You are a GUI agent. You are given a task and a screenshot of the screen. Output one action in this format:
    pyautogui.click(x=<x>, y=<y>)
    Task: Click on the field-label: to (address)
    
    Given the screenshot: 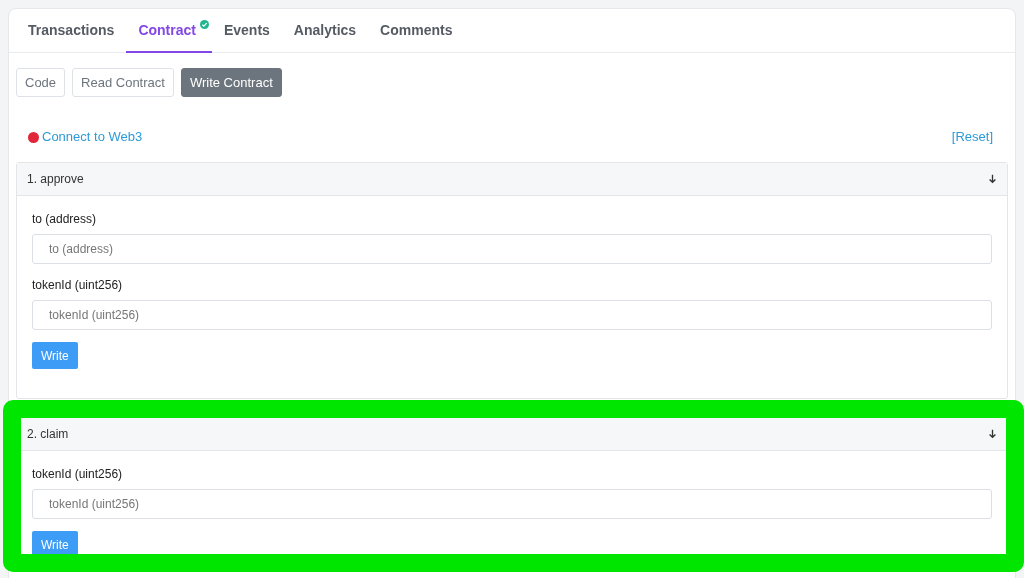 What is the action you would take?
    pyautogui.click(x=65, y=218)
    